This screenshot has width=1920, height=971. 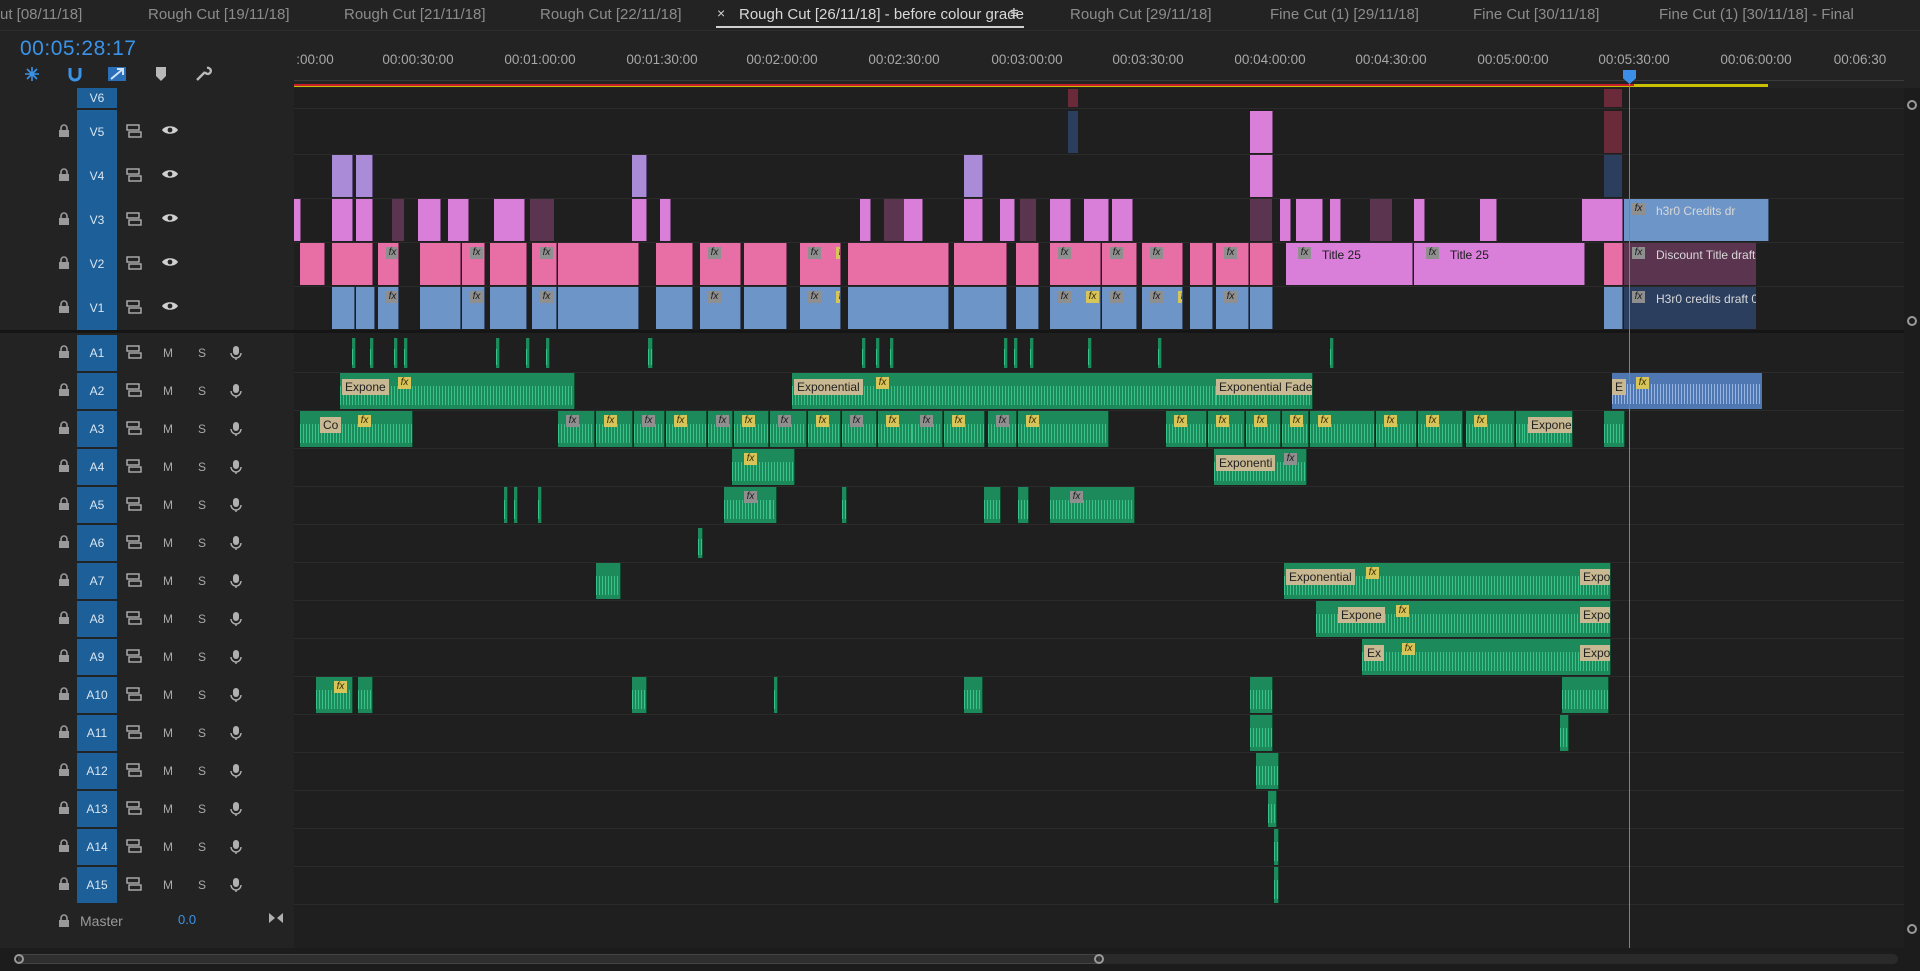 I want to click on tab-menu-icon: ≡, so click(x=1014, y=13).